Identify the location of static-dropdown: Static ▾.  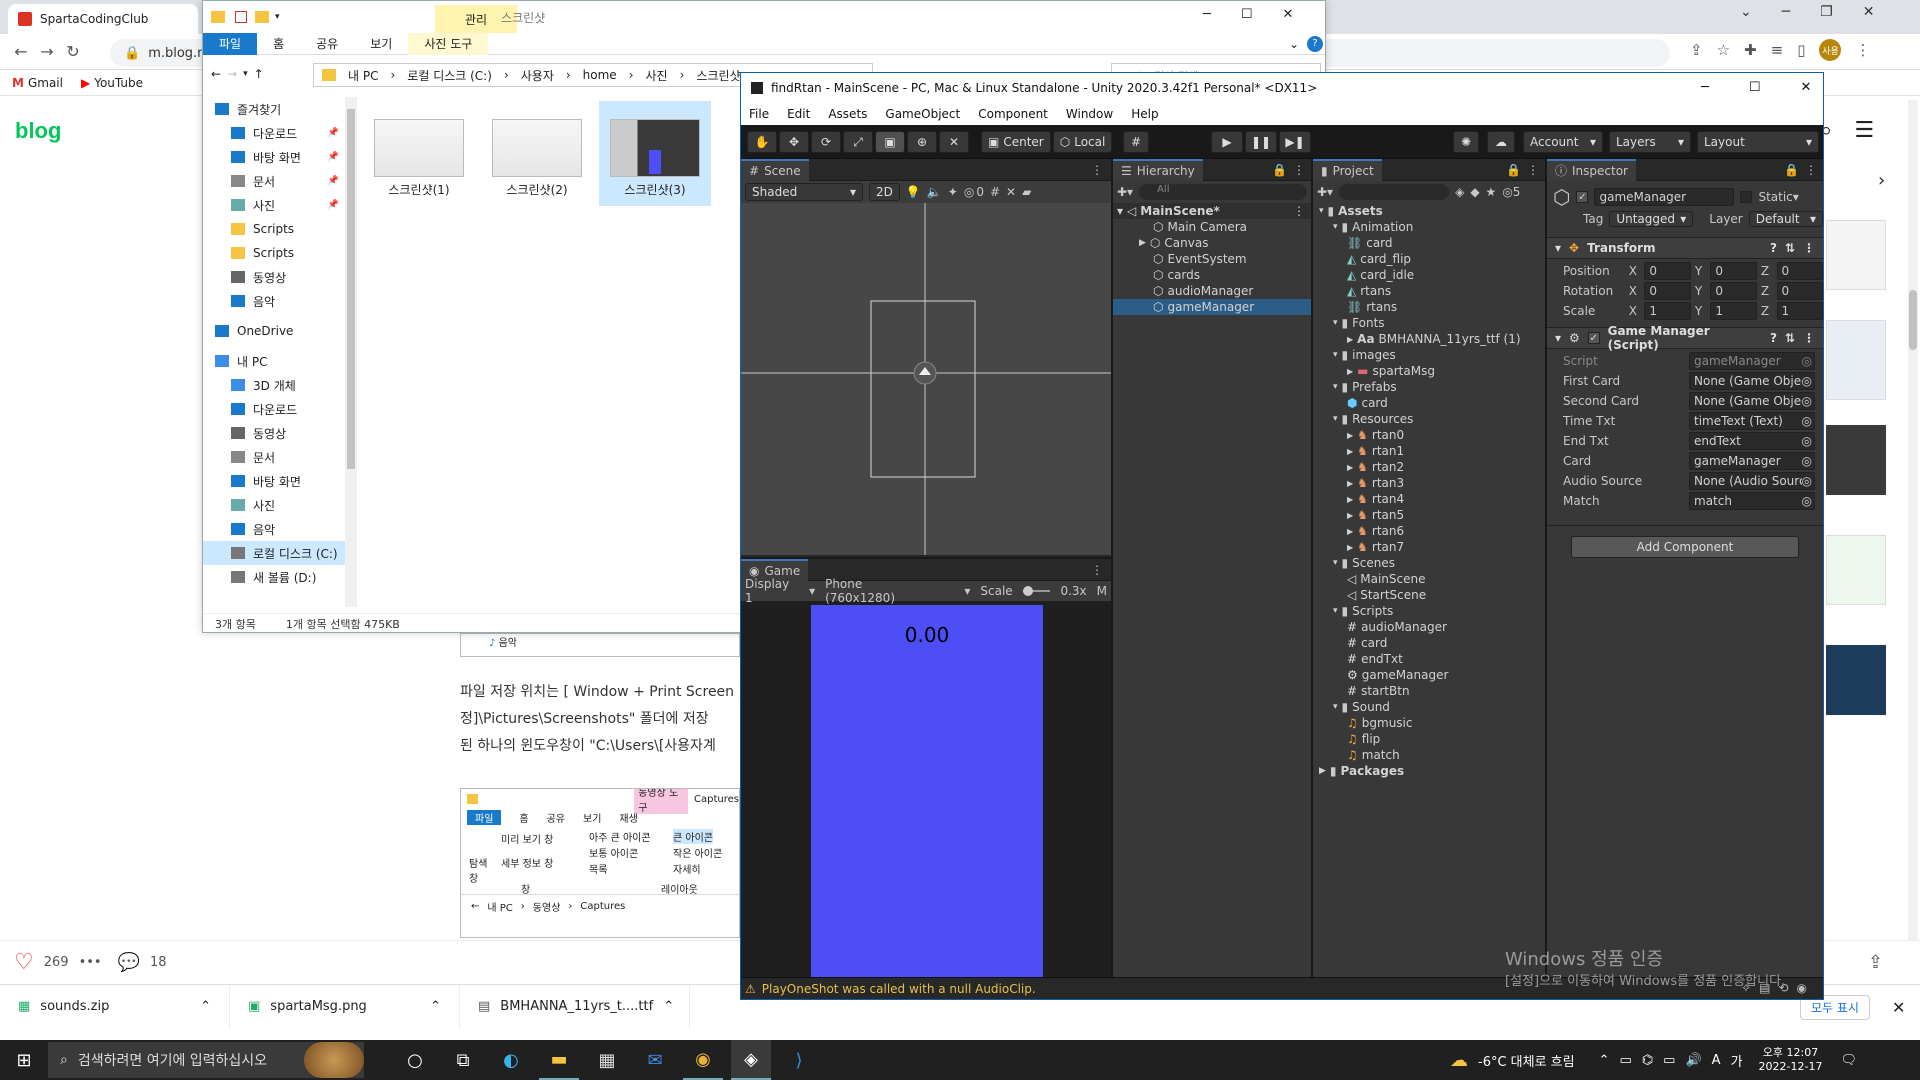
(1778, 197).